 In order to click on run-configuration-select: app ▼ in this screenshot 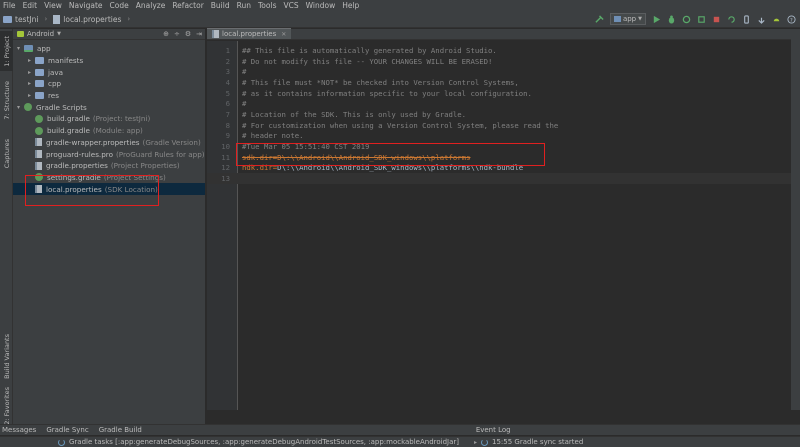, I will do `click(627, 19)`.